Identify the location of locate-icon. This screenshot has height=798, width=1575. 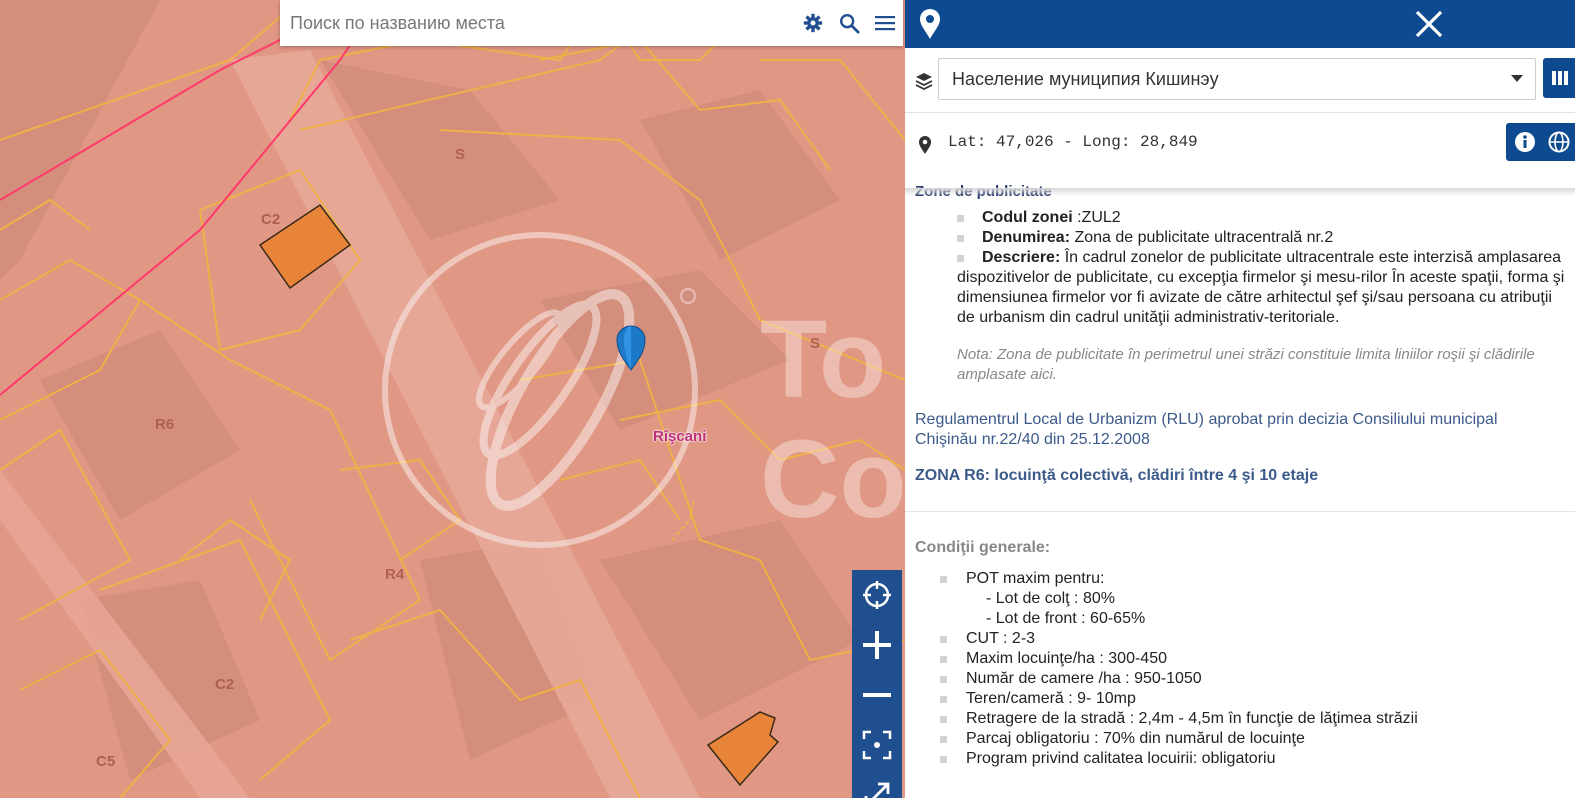
(877, 595).